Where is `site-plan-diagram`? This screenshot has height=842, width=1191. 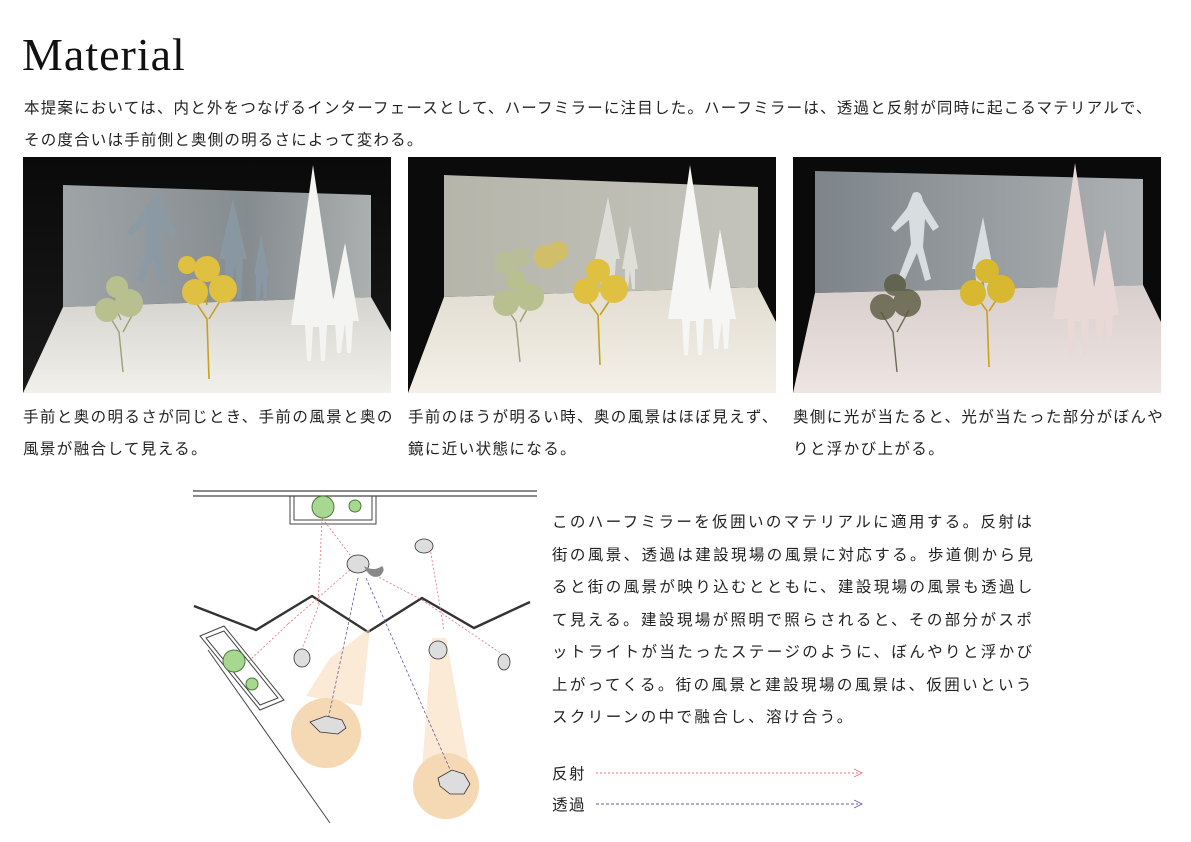 site-plan-diagram is located at coordinates (365, 653).